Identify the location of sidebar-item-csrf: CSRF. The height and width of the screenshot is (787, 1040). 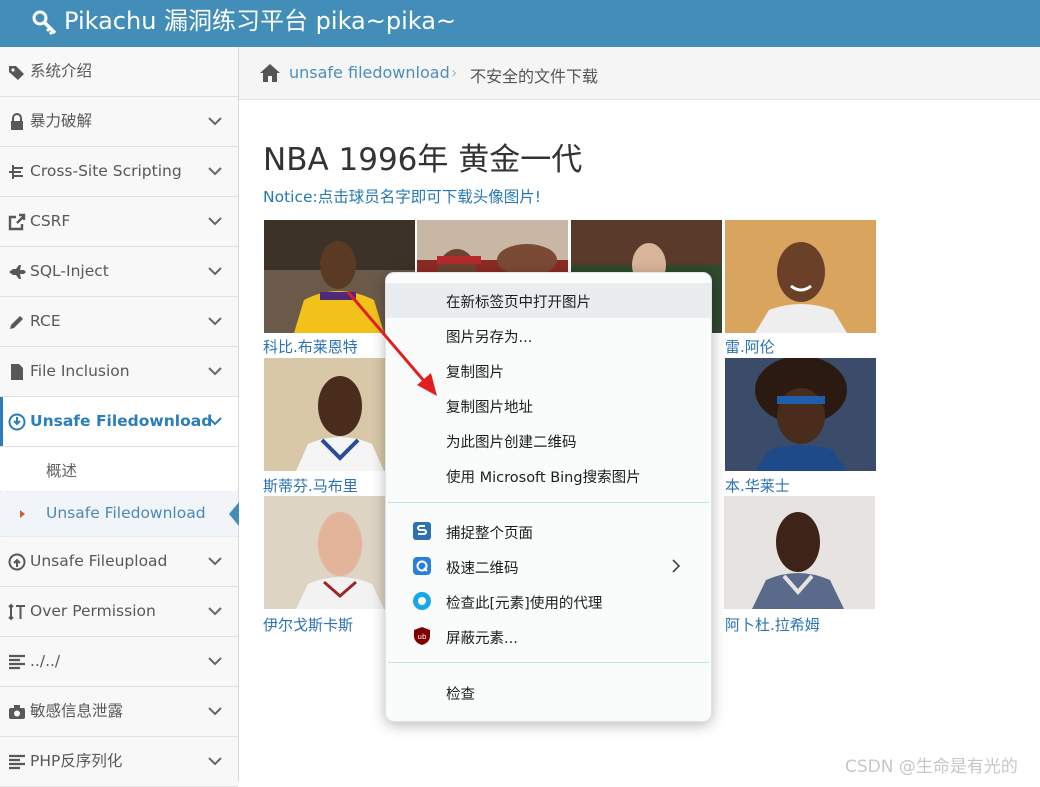
(119, 222).